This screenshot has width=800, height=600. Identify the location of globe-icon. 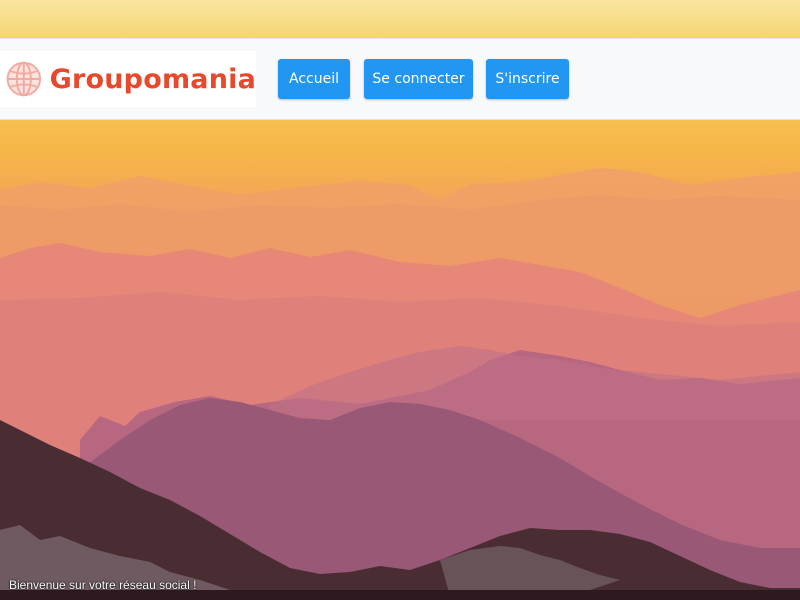
(24, 79).